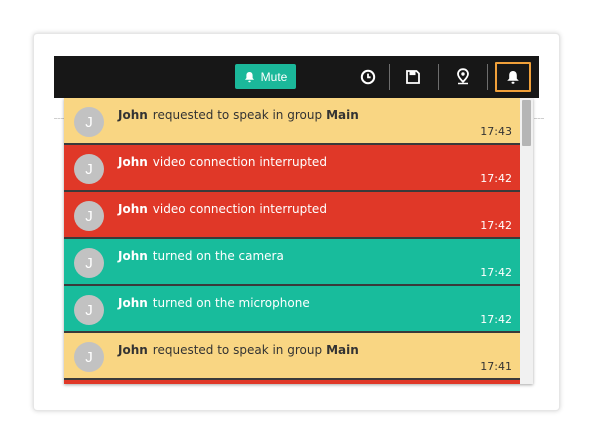 The width and height of the screenshot is (600, 443). What do you see at coordinates (368, 77) in the screenshot?
I see `history-clock-icon` at bounding box center [368, 77].